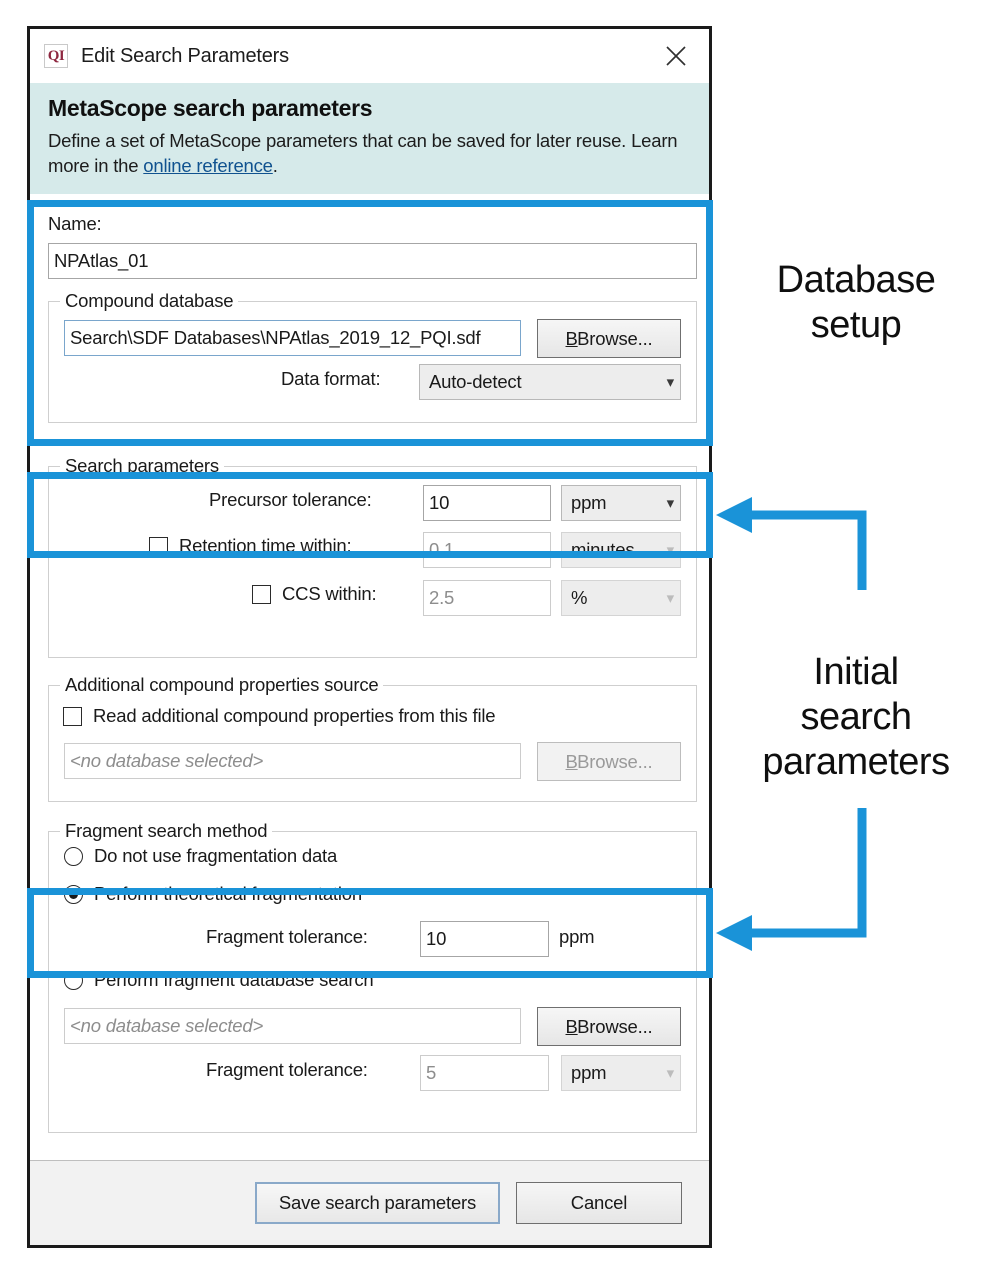 The height and width of the screenshot is (1280, 996). Describe the element at coordinates (856, 717) in the screenshot. I see `annotation-initial-search-parameters: Initial search parameters` at that location.